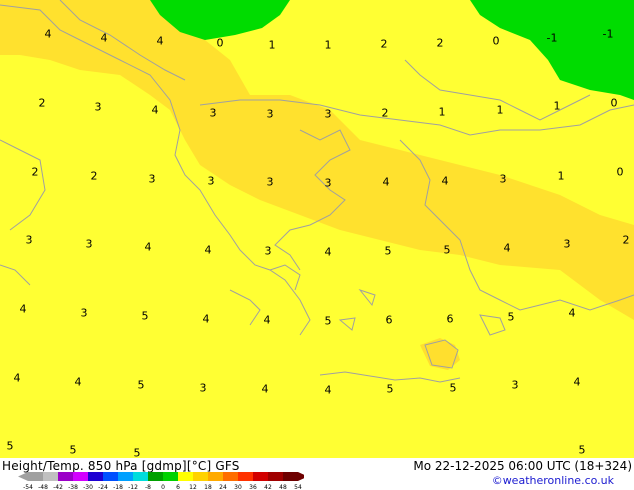  Describe the element at coordinates (103, 487) in the screenshot. I see `legend-tick-label: -24` at that location.